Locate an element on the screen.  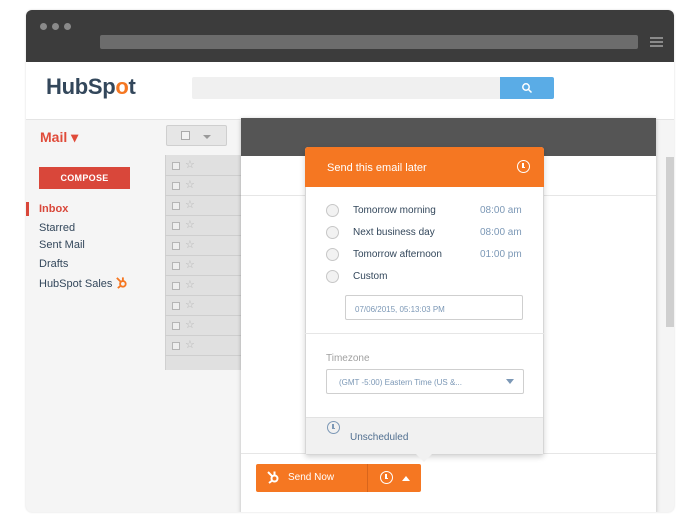
search-button is located at coordinates (527, 88).